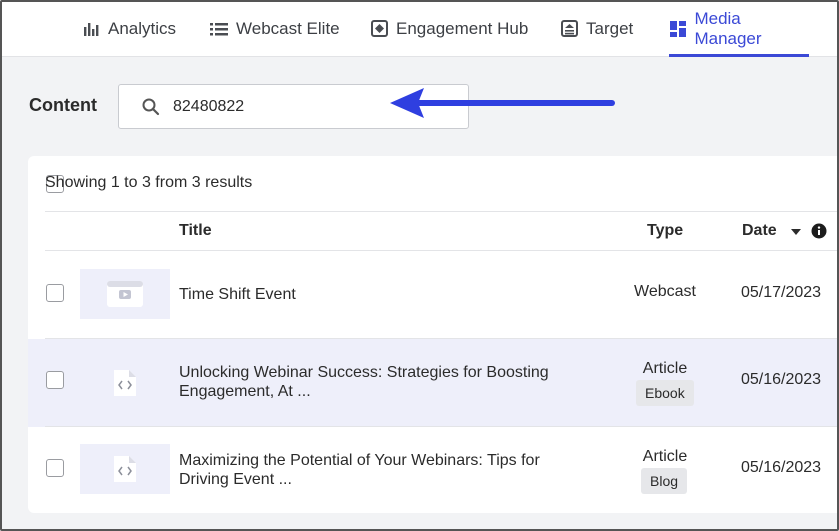 This screenshot has height=531, width=839. Describe the element at coordinates (781, 292) in the screenshot. I see `row-date: 05/17/2023` at that location.